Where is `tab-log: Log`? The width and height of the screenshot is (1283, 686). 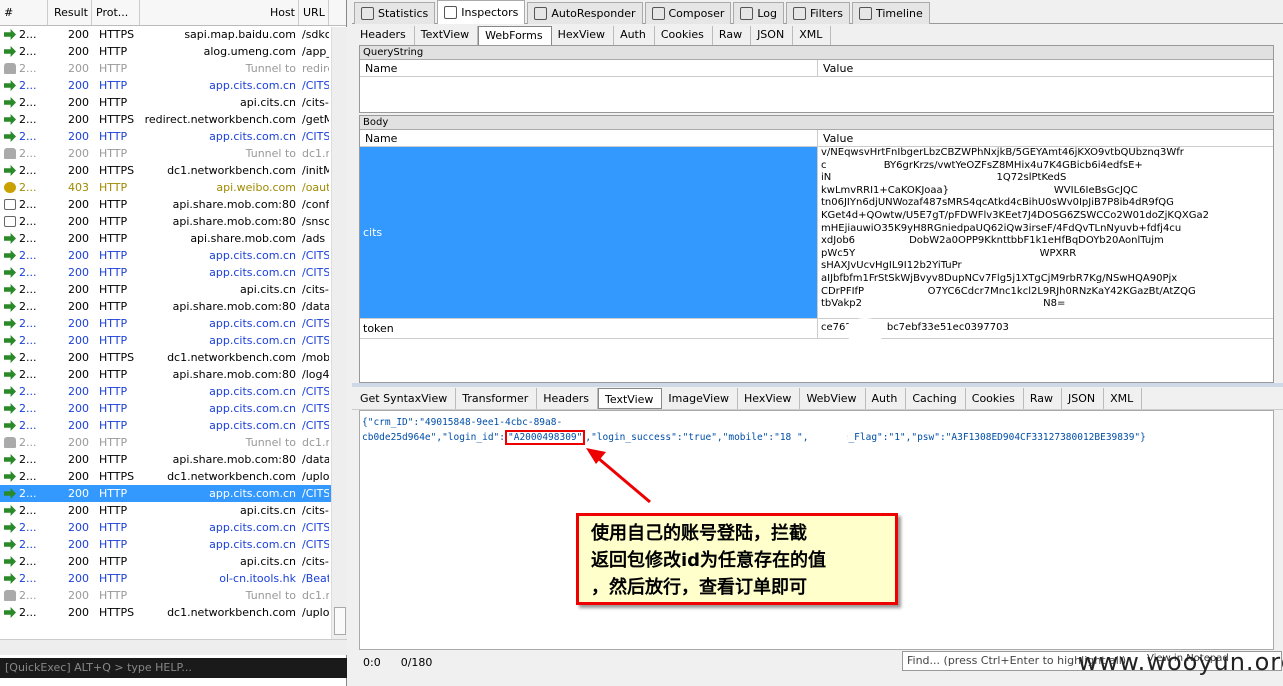 tab-log: Log is located at coordinates (759, 13).